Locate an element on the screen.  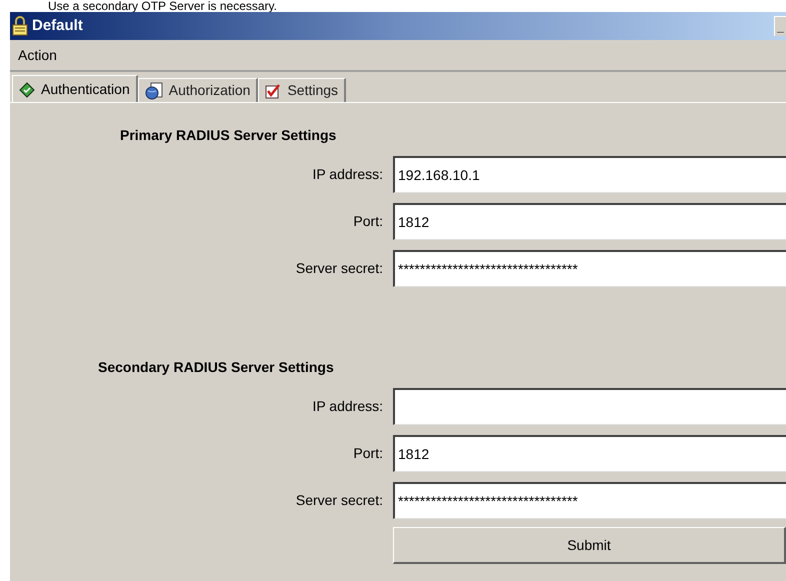
menu-item: Action is located at coordinates (37, 55).